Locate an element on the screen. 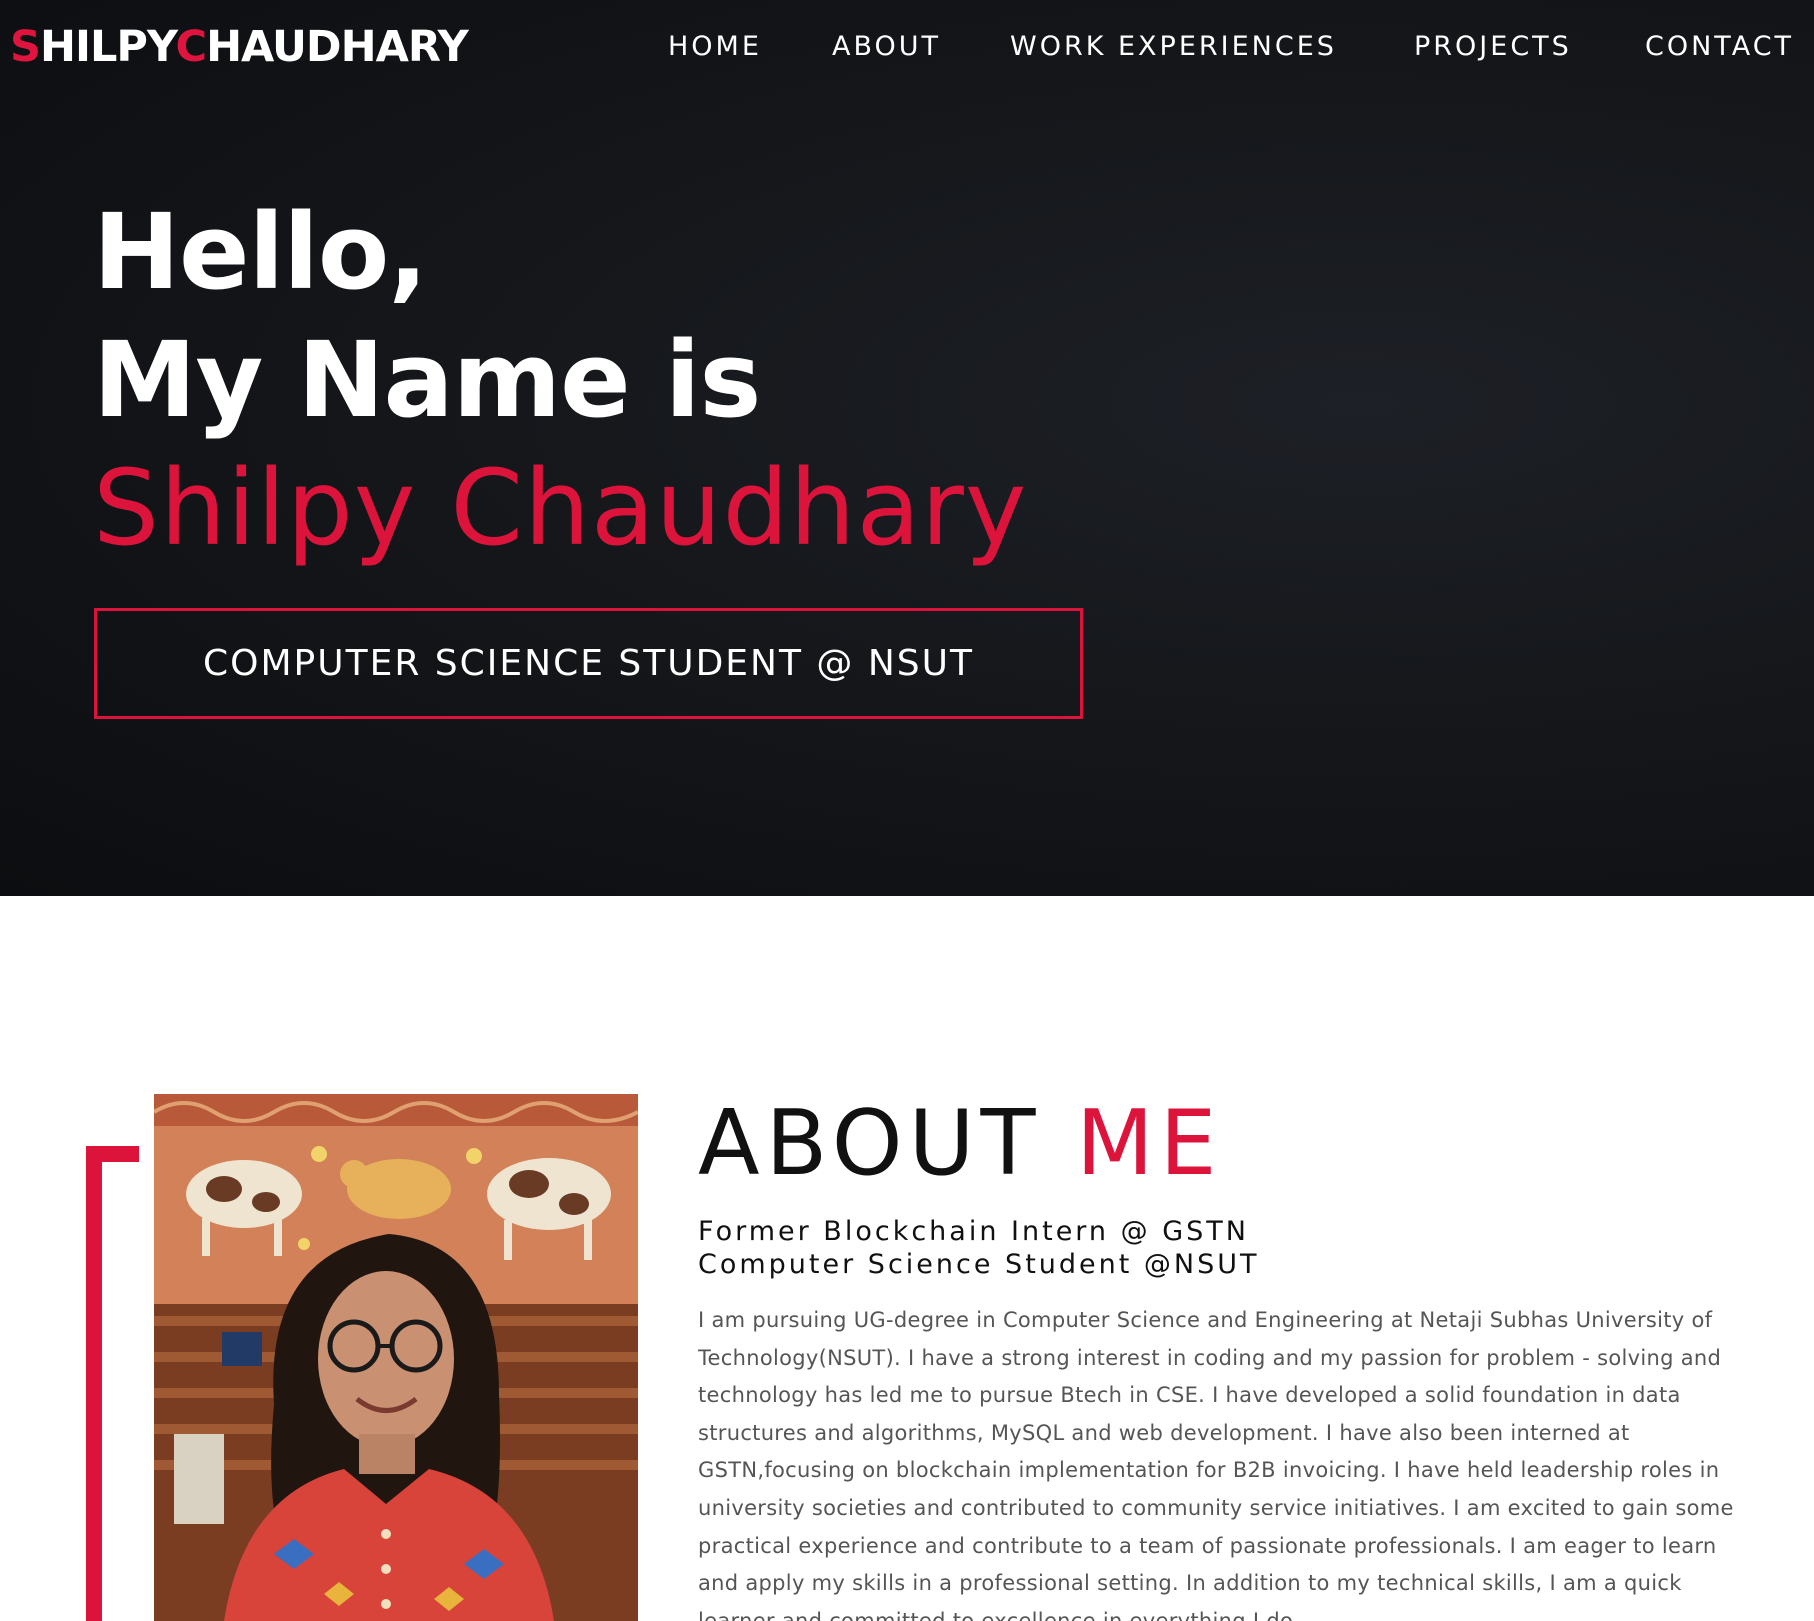  about-subtitle-intern: Former Blockchain Intern @ GSTN is located at coordinates (973, 1231).